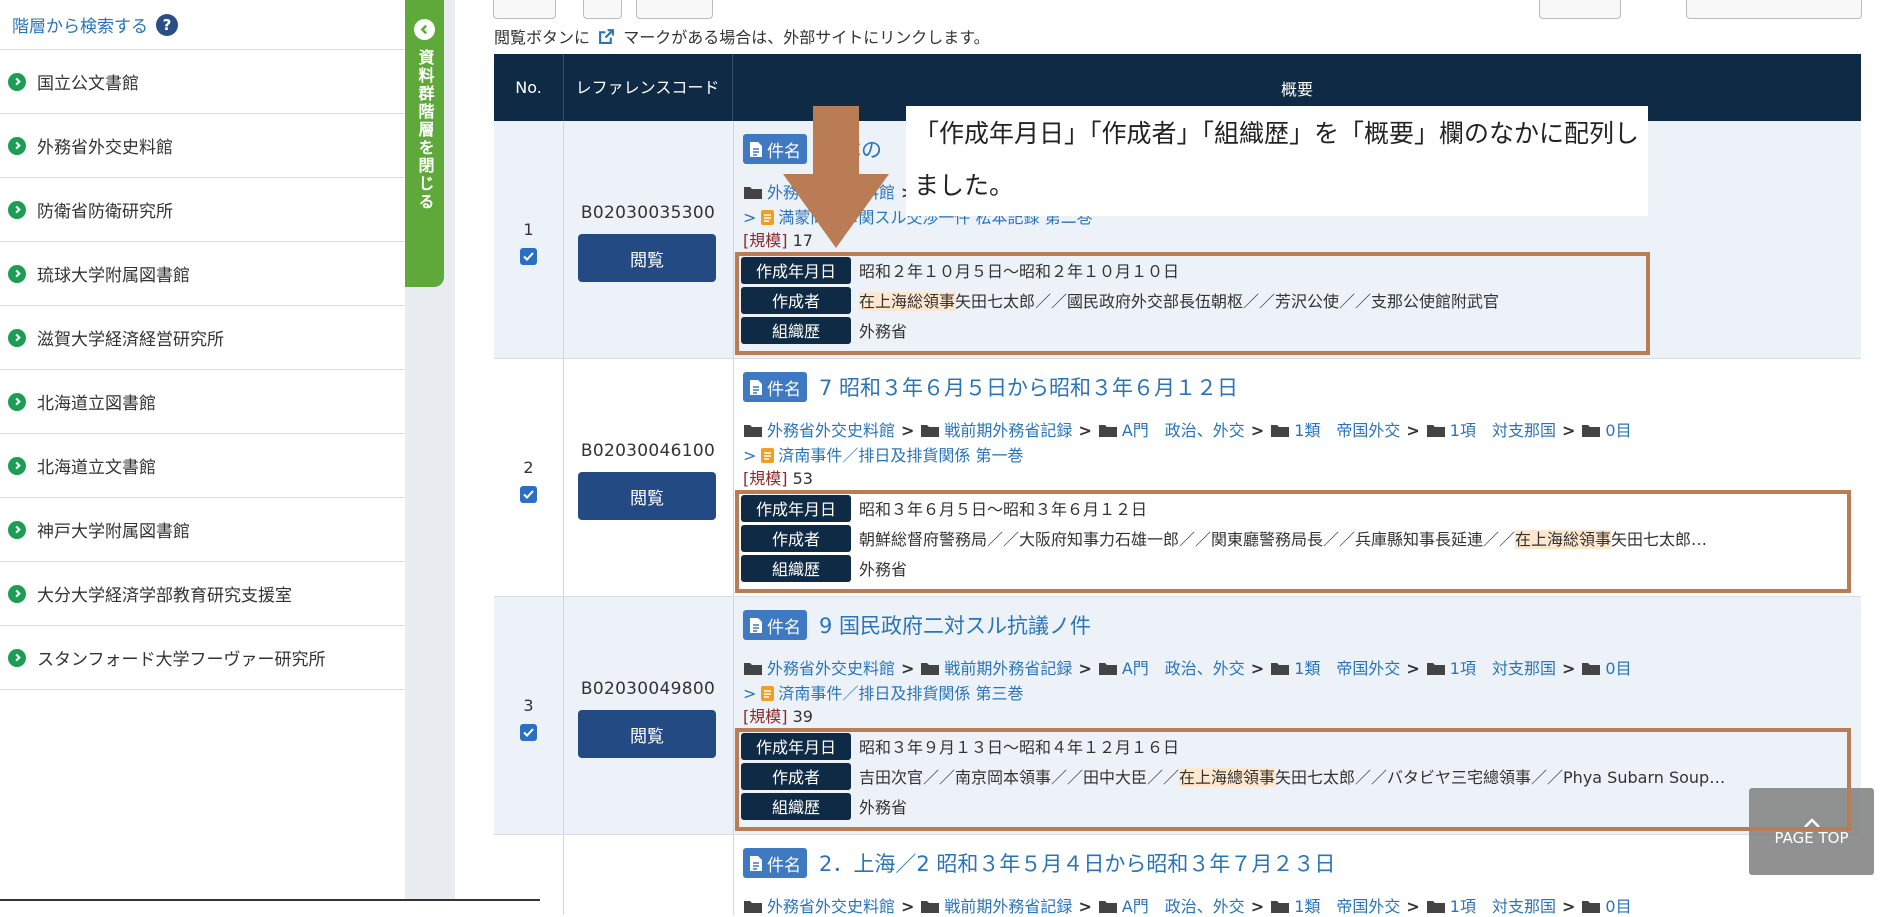 The width and height of the screenshot is (1903, 917). I want to click on date-label: 作成年月日, so click(796, 746).